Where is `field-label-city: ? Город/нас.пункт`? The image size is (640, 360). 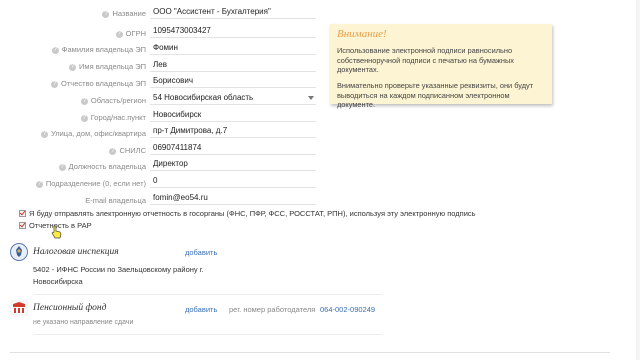
field-label-city: ? Город/нас.пункт is located at coordinates (113, 117).